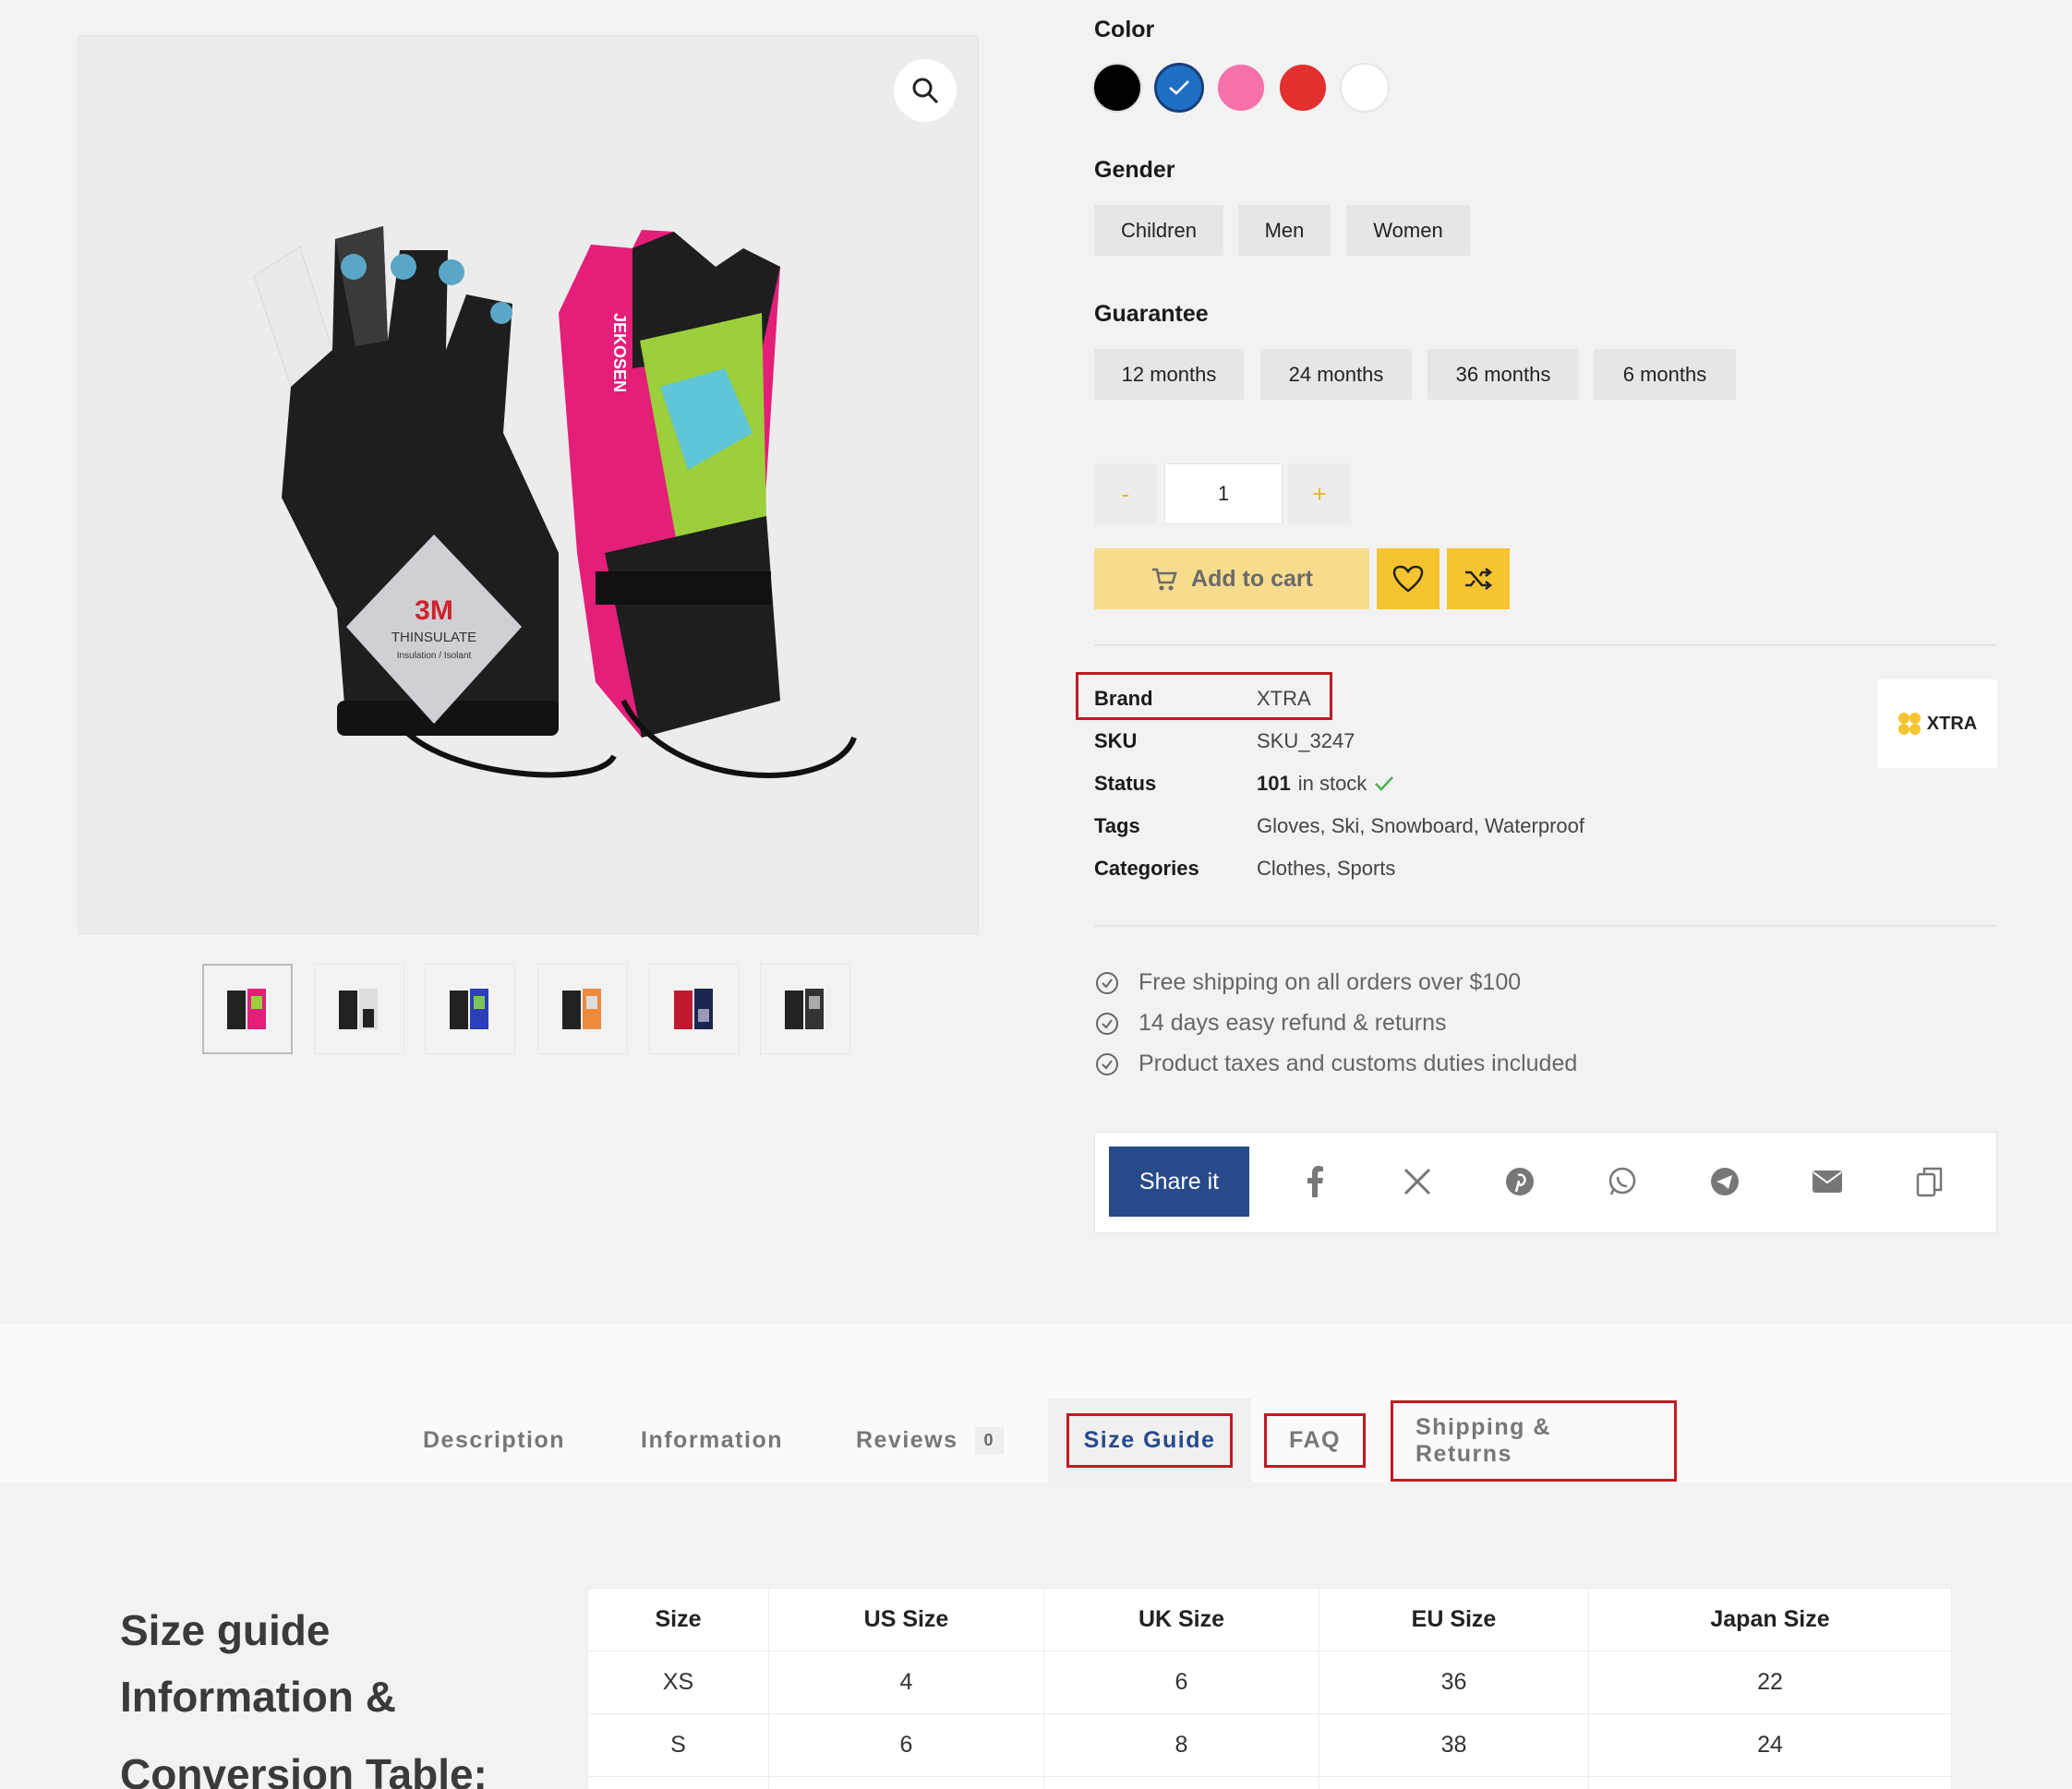 Image resolution: width=2072 pixels, height=1789 pixels. What do you see at coordinates (1284, 230) in the screenshot?
I see `gender-option-men: Men` at bounding box center [1284, 230].